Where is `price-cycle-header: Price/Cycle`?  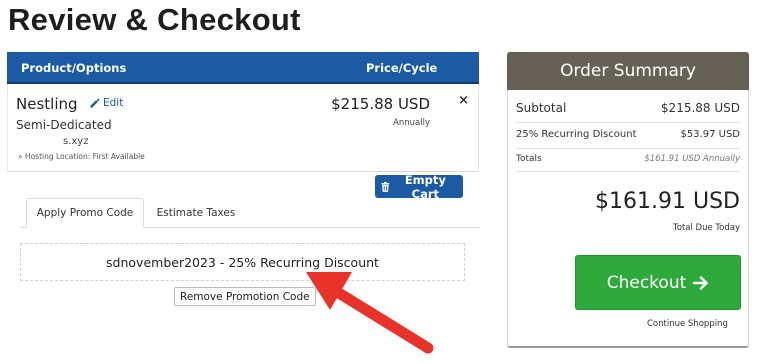 price-cycle-header: Price/Cycle is located at coordinates (402, 68).